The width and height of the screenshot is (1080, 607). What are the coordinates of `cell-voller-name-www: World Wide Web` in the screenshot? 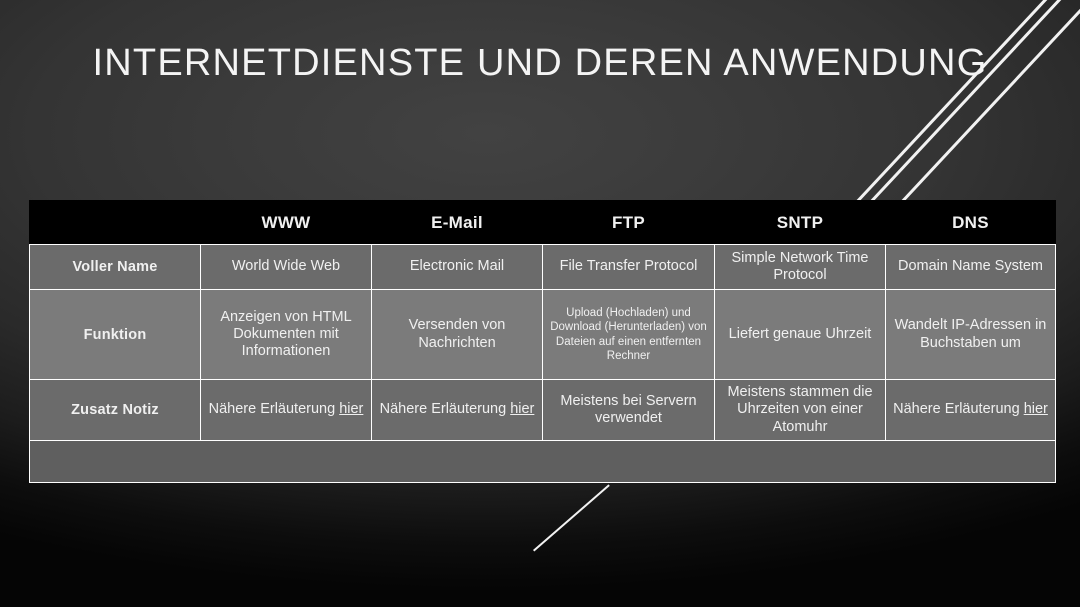 It's located at (286, 267).